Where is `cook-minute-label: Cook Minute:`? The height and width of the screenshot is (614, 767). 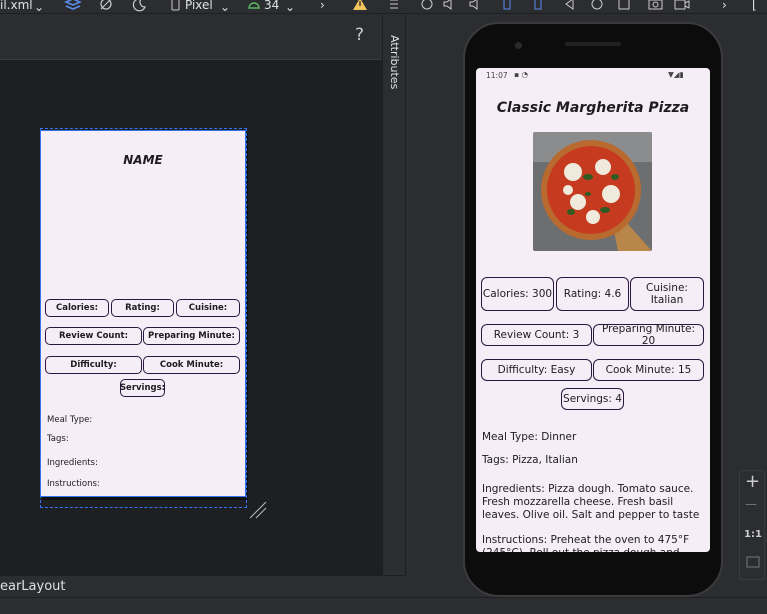 cook-minute-label: Cook Minute: is located at coordinates (191, 365).